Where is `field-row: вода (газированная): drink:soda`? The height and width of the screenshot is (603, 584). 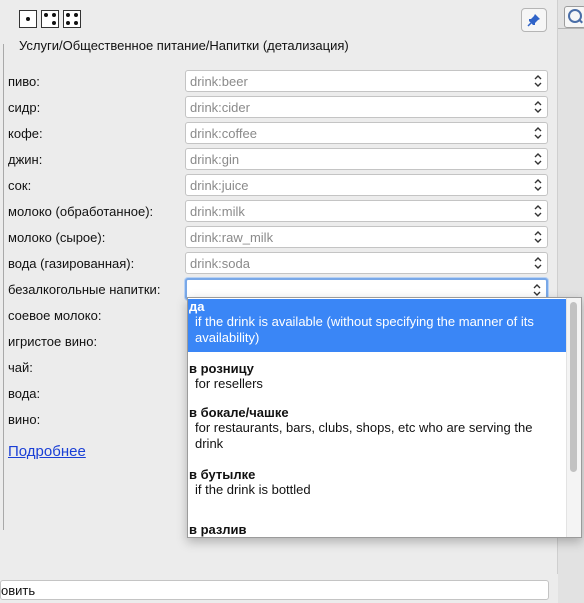
field-row: вода (газированная): drink:soda is located at coordinates (278, 263).